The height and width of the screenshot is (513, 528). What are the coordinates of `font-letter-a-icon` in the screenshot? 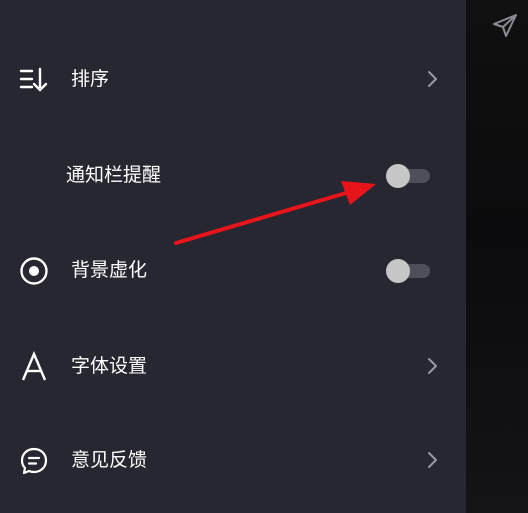 It's located at (34, 366).